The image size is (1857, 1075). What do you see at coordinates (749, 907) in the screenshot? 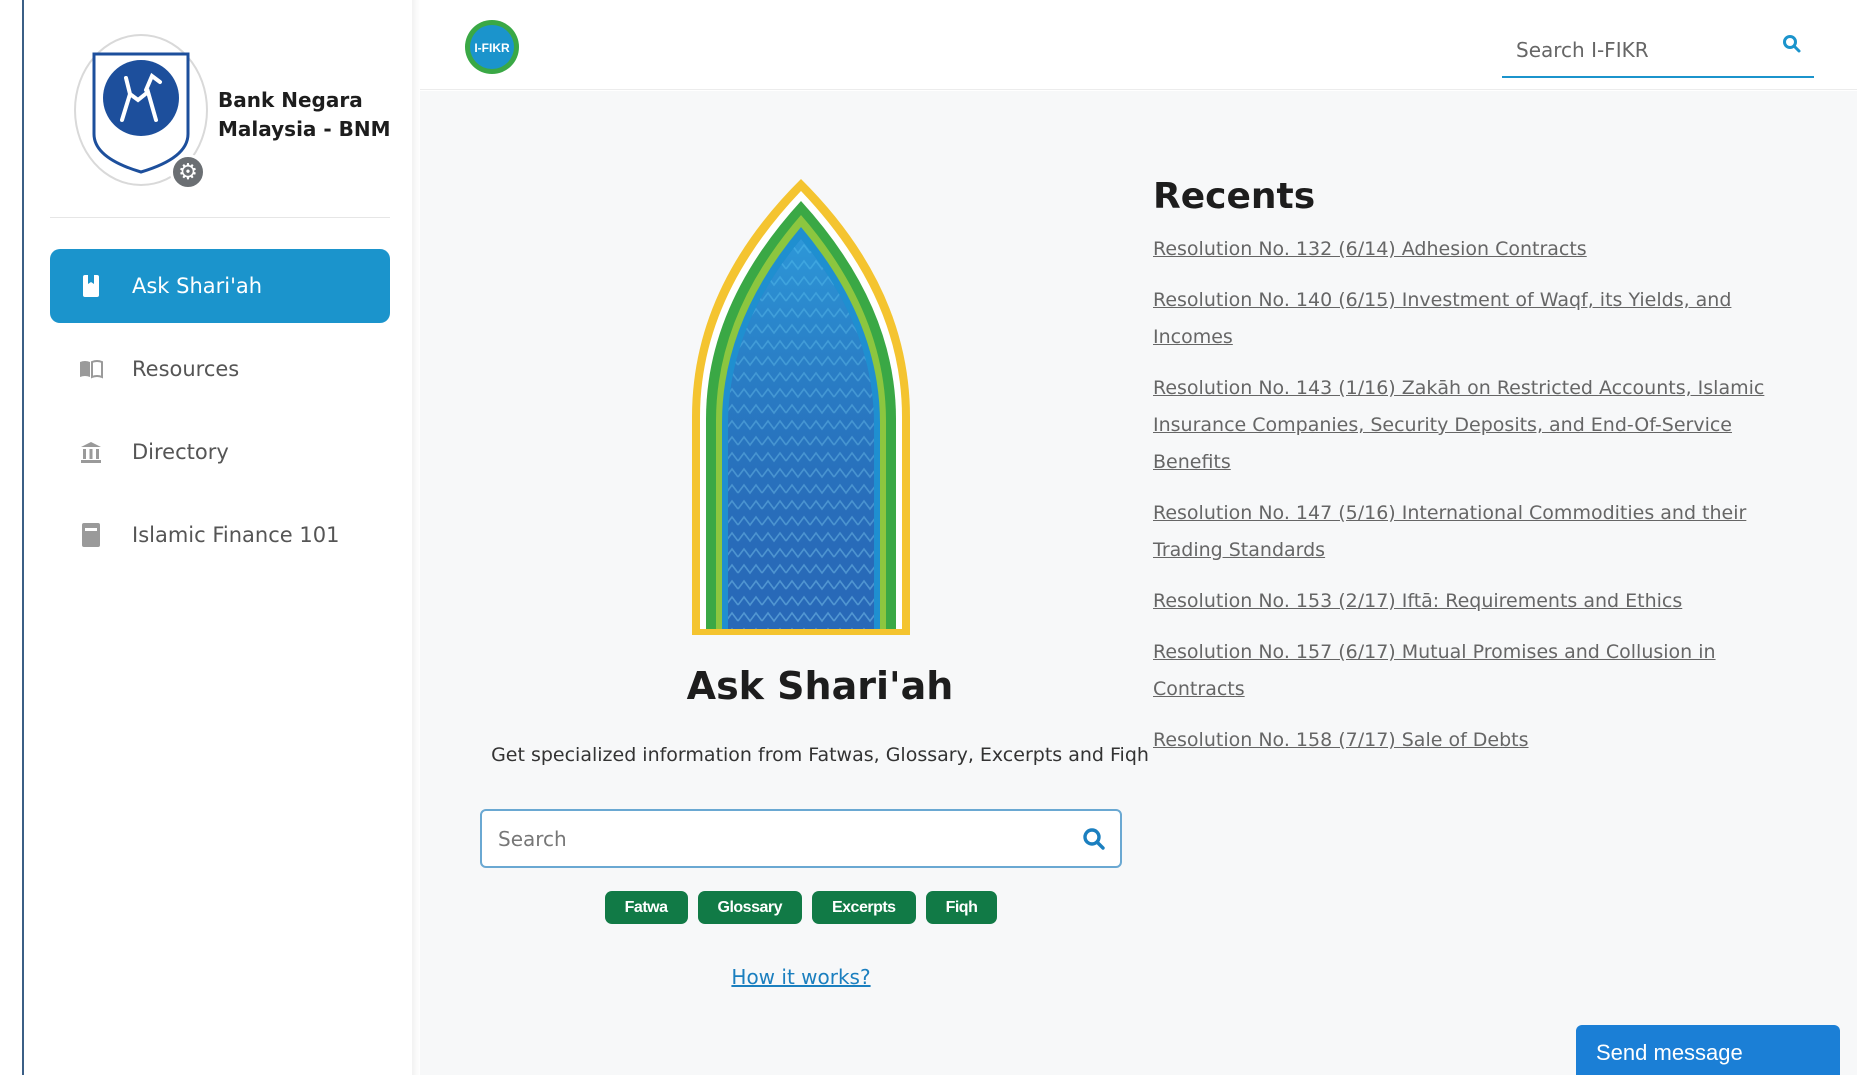
I see `filter-chip-glossary: Glossary` at bounding box center [749, 907].